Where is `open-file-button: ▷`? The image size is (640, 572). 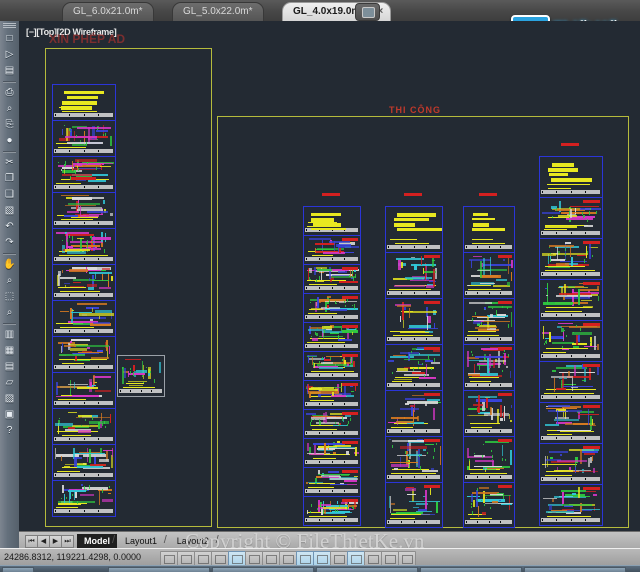 open-file-button: ▷ is located at coordinates (9, 54).